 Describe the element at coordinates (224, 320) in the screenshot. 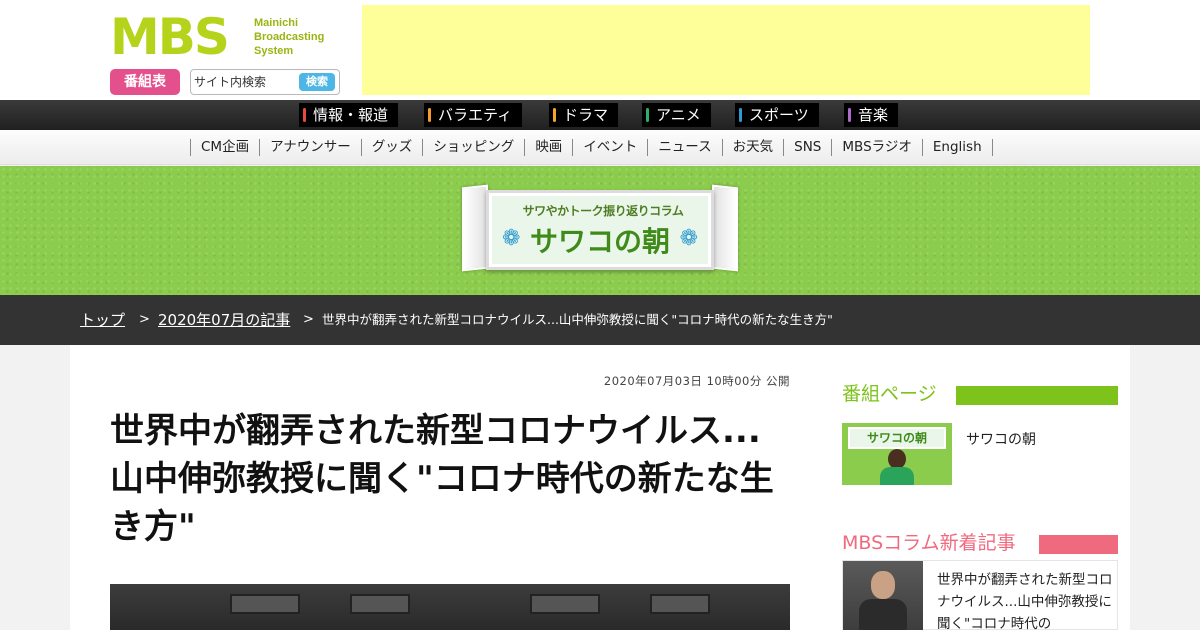

I see `breadcrumb-archive-link: 2020年07月の記事` at that location.